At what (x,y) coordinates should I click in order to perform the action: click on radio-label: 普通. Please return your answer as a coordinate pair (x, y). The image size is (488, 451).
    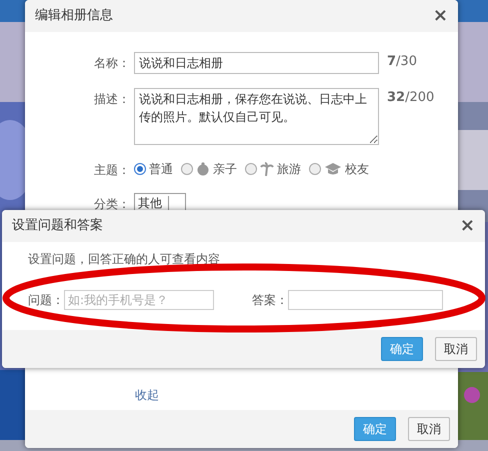
    Looking at the image, I should click on (161, 169).